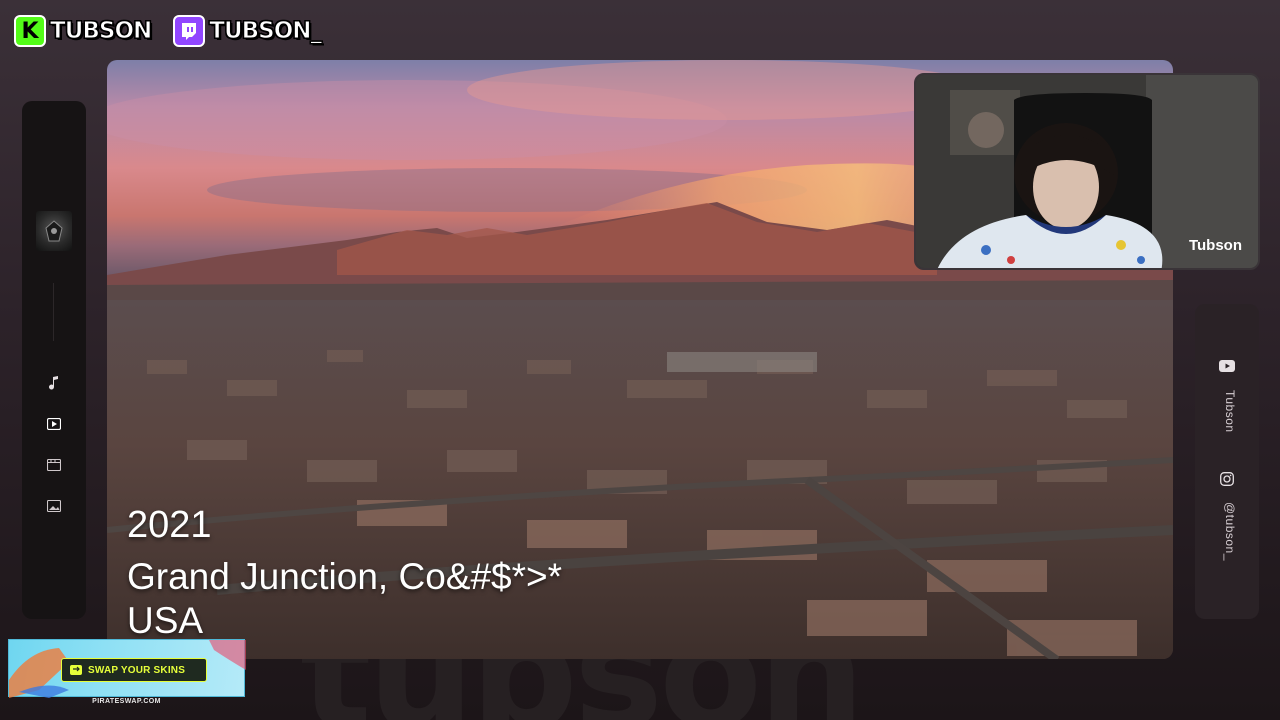 The width and height of the screenshot is (1280, 720). What do you see at coordinates (53, 312) in the screenshot?
I see `sidebar-divider` at bounding box center [53, 312].